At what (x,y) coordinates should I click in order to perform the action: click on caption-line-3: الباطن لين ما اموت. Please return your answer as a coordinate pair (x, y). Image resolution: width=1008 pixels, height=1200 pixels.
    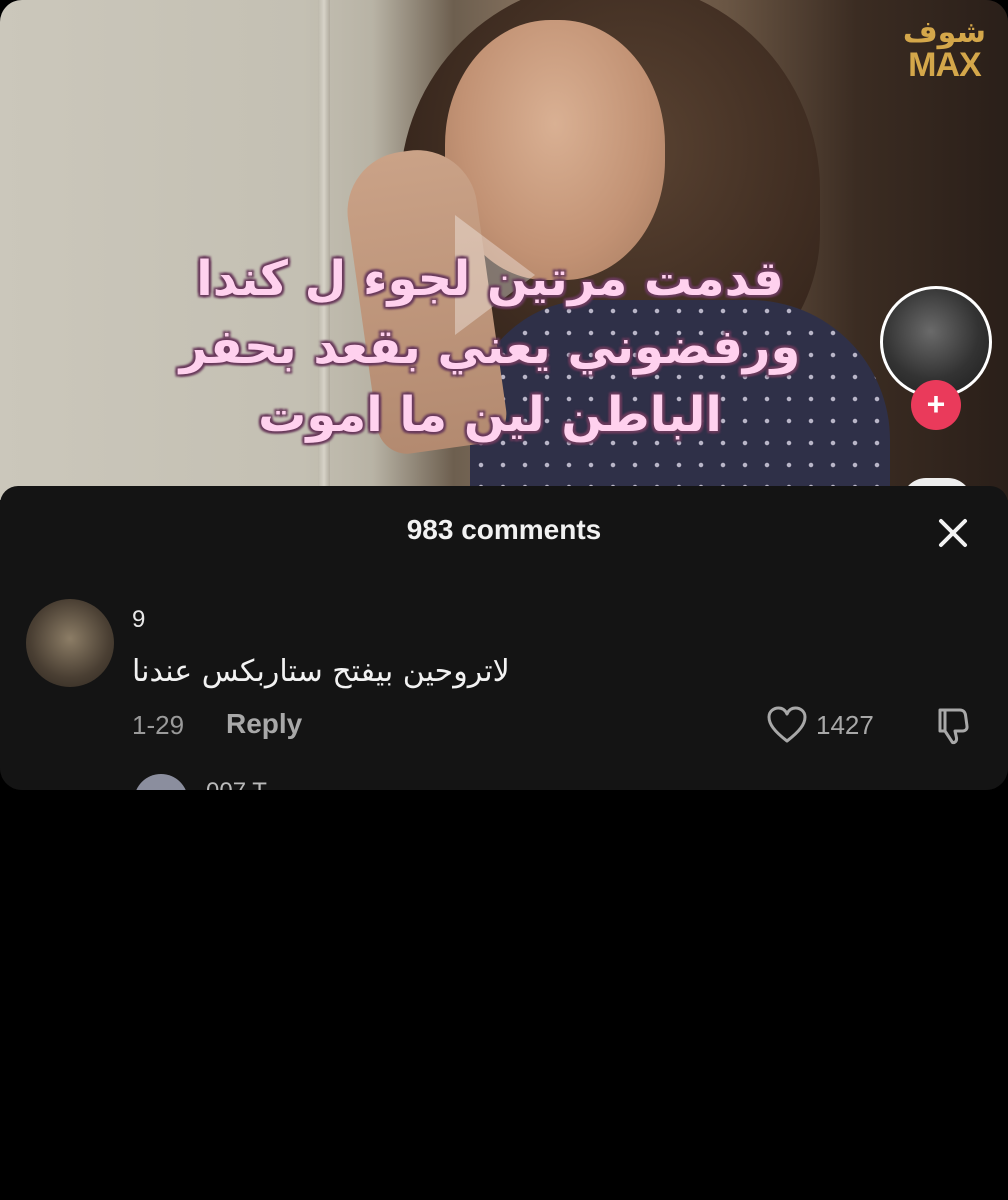
    Looking at the image, I should click on (490, 415).